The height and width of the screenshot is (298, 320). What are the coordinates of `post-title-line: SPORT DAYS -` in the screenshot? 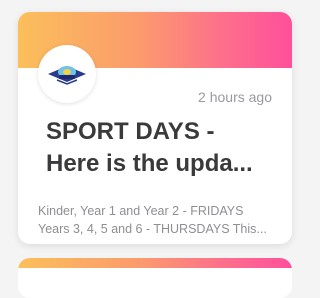 It's located at (130, 131).